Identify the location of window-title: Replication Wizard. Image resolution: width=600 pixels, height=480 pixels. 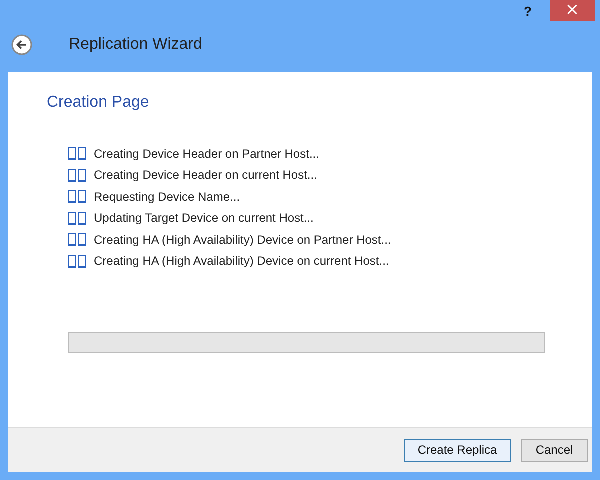
(135, 45).